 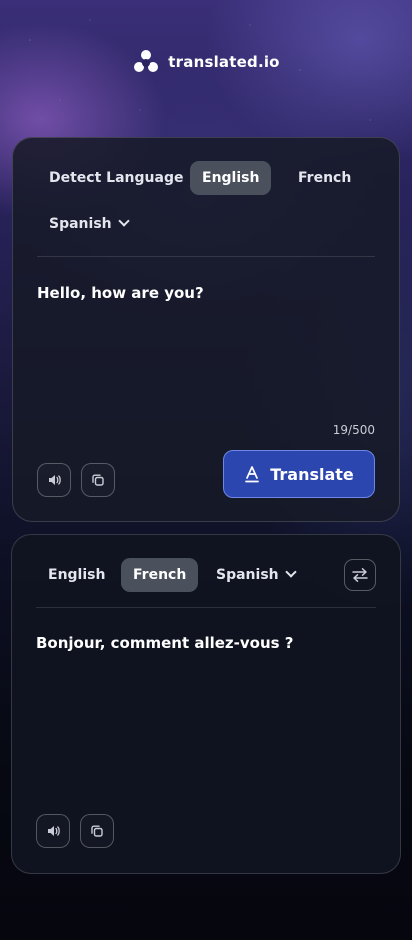 What do you see at coordinates (146, 61) in the screenshot?
I see `logo-mark-icon` at bounding box center [146, 61].